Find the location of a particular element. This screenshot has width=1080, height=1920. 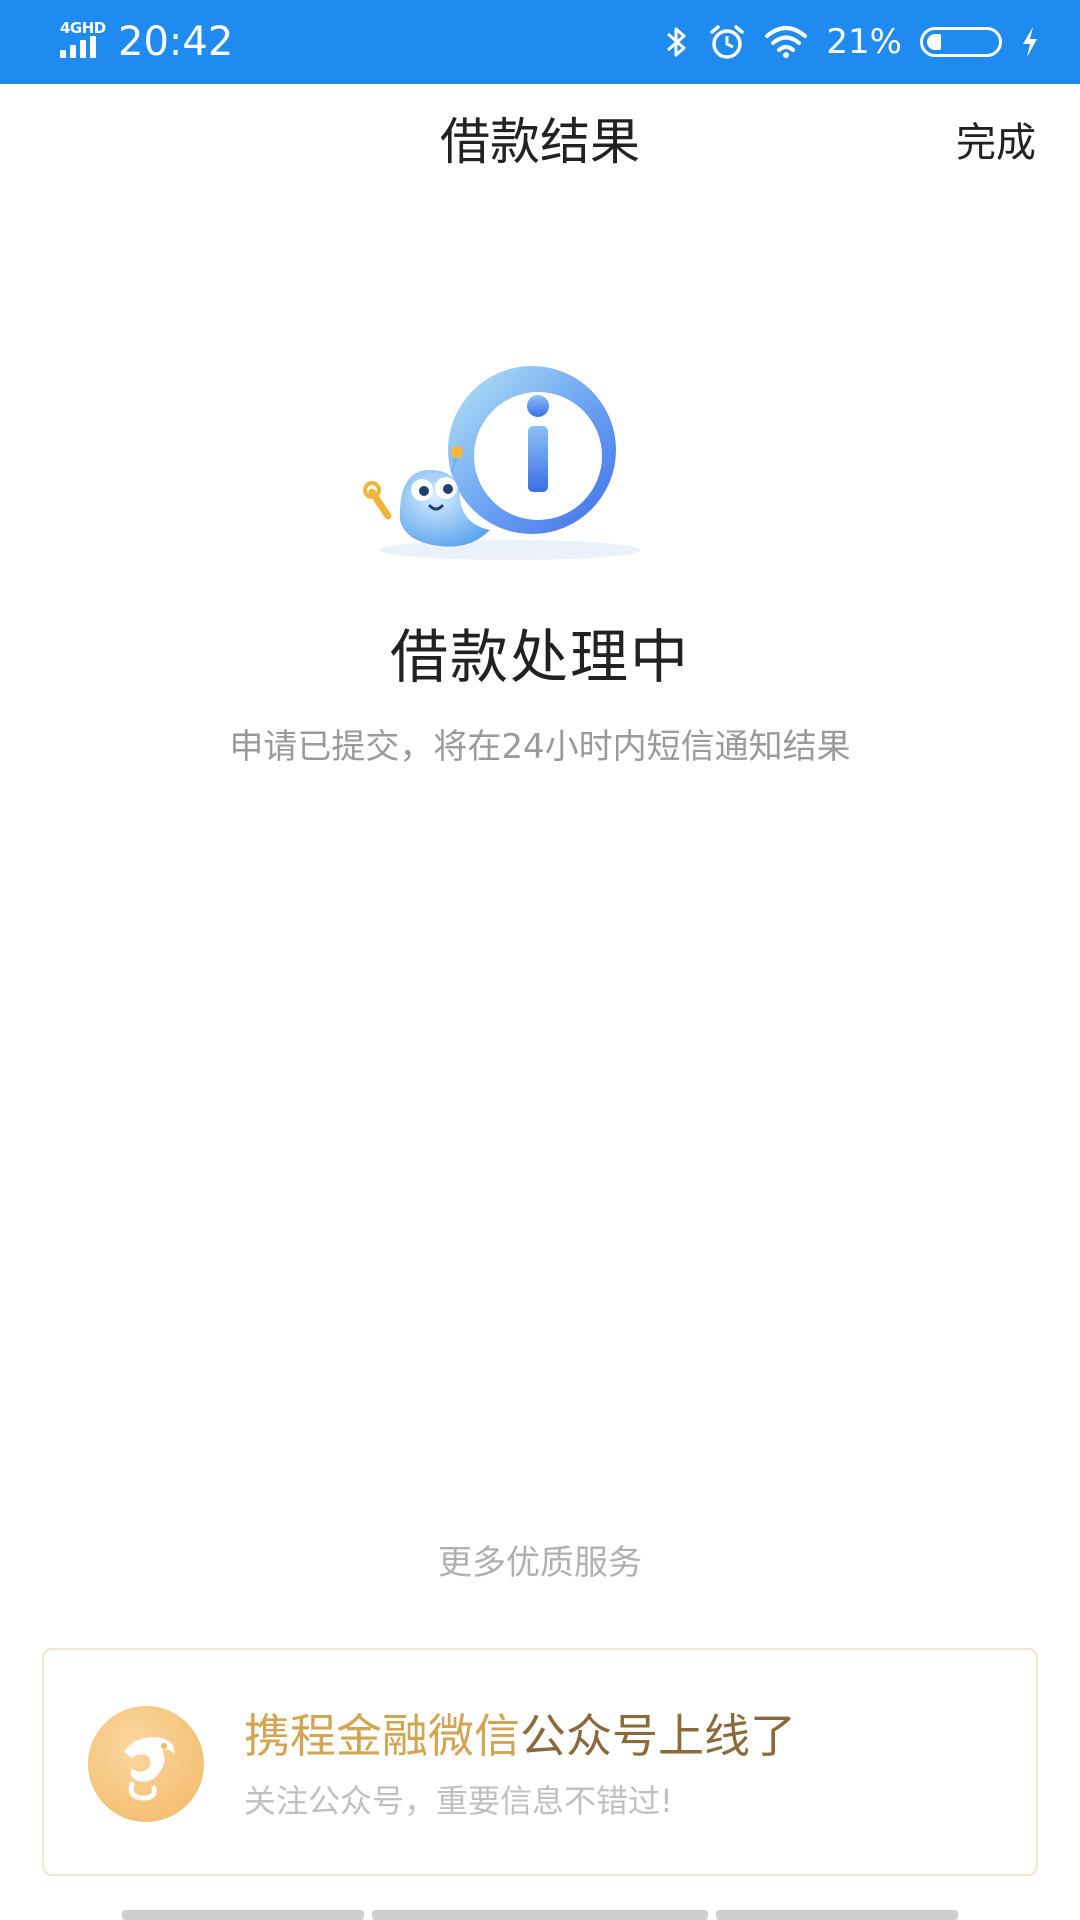

page-title: 借款结果 is located at coordinates (540, 142).